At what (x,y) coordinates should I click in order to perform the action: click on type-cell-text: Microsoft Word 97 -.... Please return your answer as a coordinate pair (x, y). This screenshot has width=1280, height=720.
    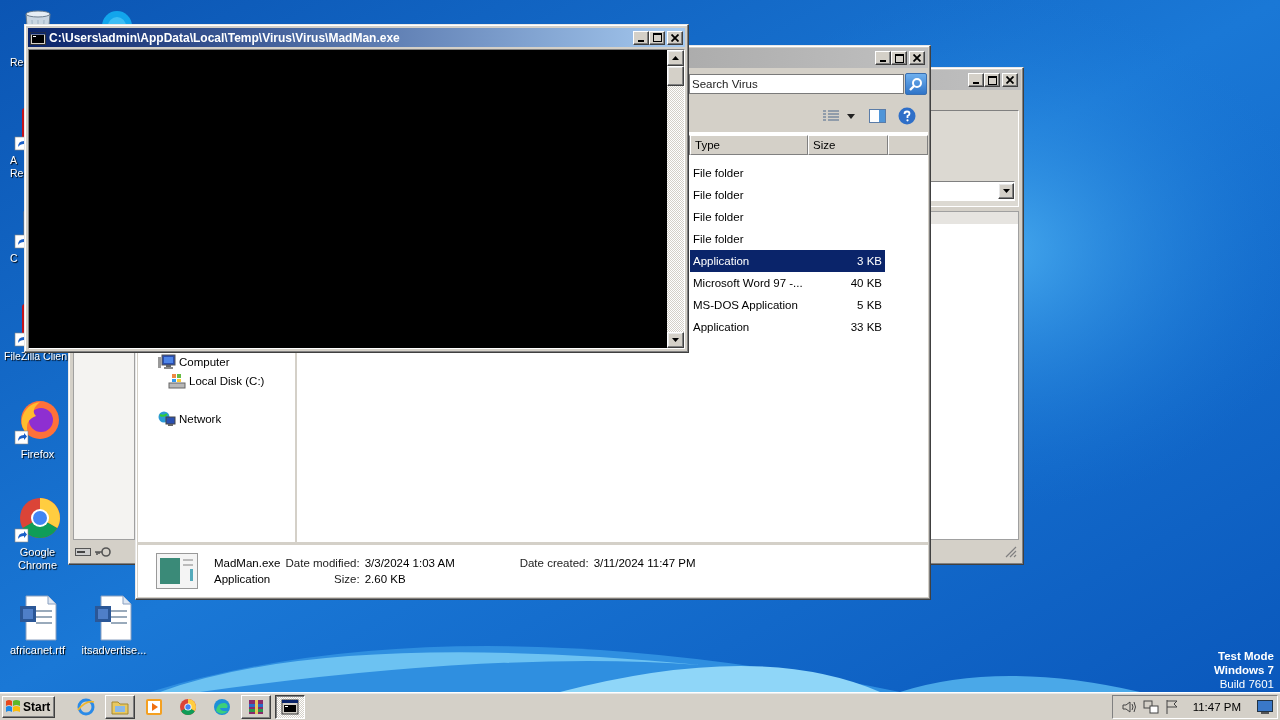
    Looking at the image, I should click on (748, 283).